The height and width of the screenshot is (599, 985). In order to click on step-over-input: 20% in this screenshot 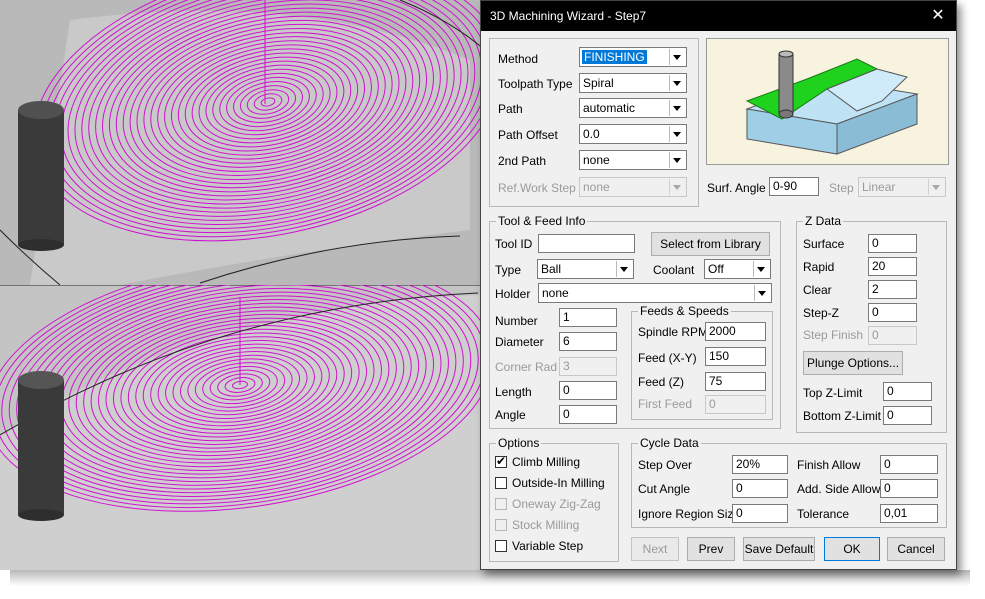, I will do `click(760, 464)`.